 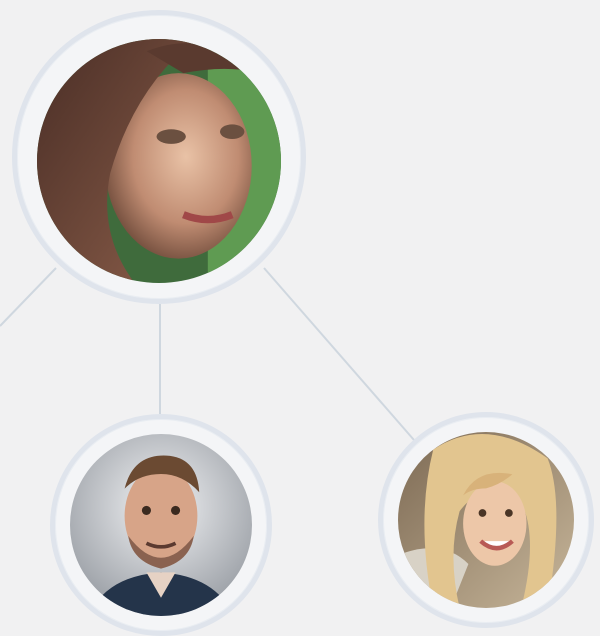 What do you see at coordinates (339, 354) in the screenshot?
I see `connector-root-to-child-b` at bounding box center [339, 354].